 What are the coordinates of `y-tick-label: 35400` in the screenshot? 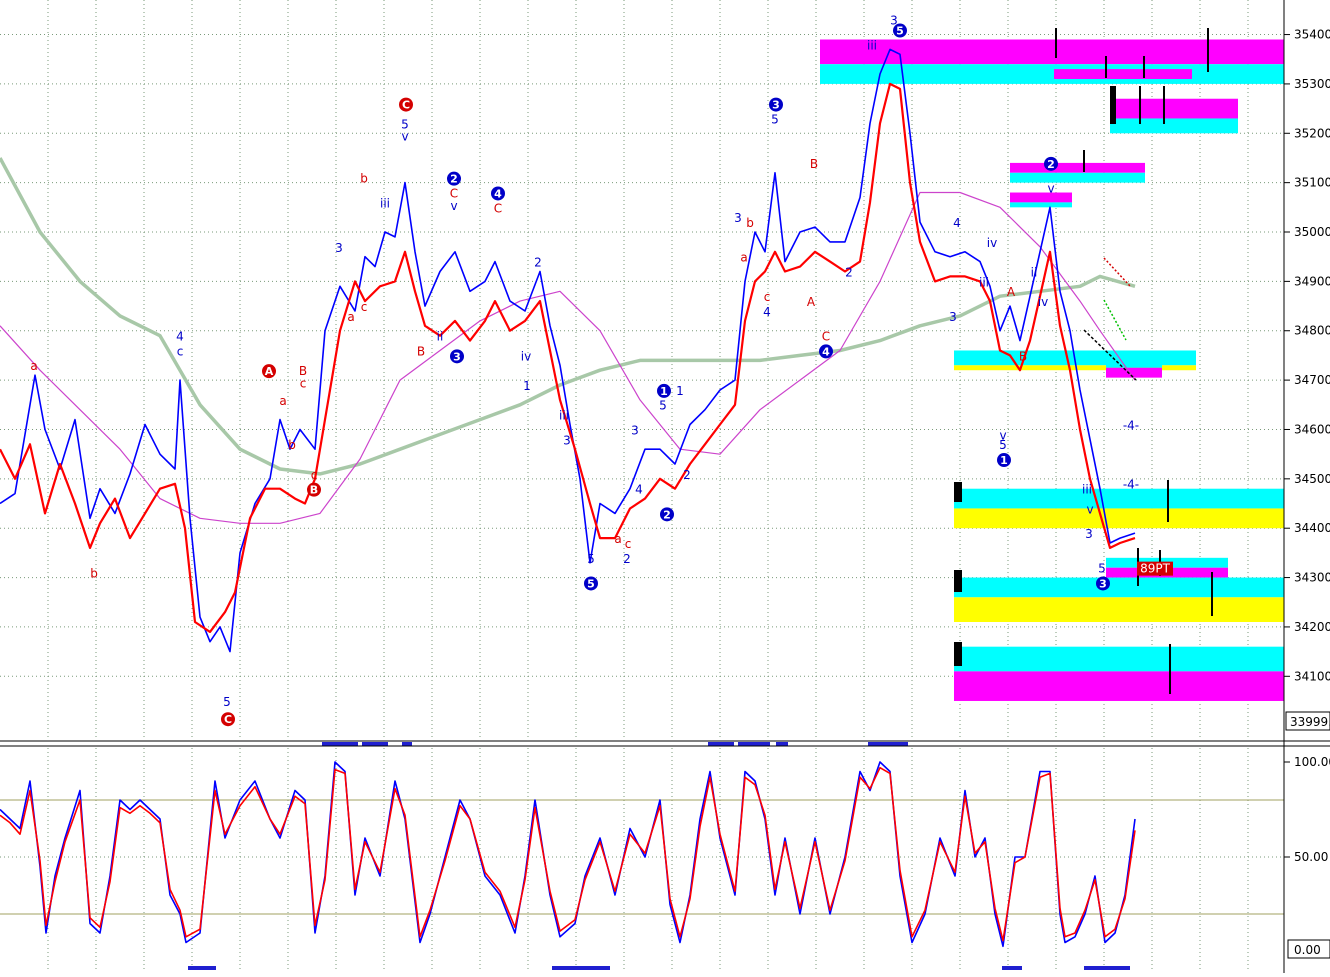 It's located at (1312, 35).